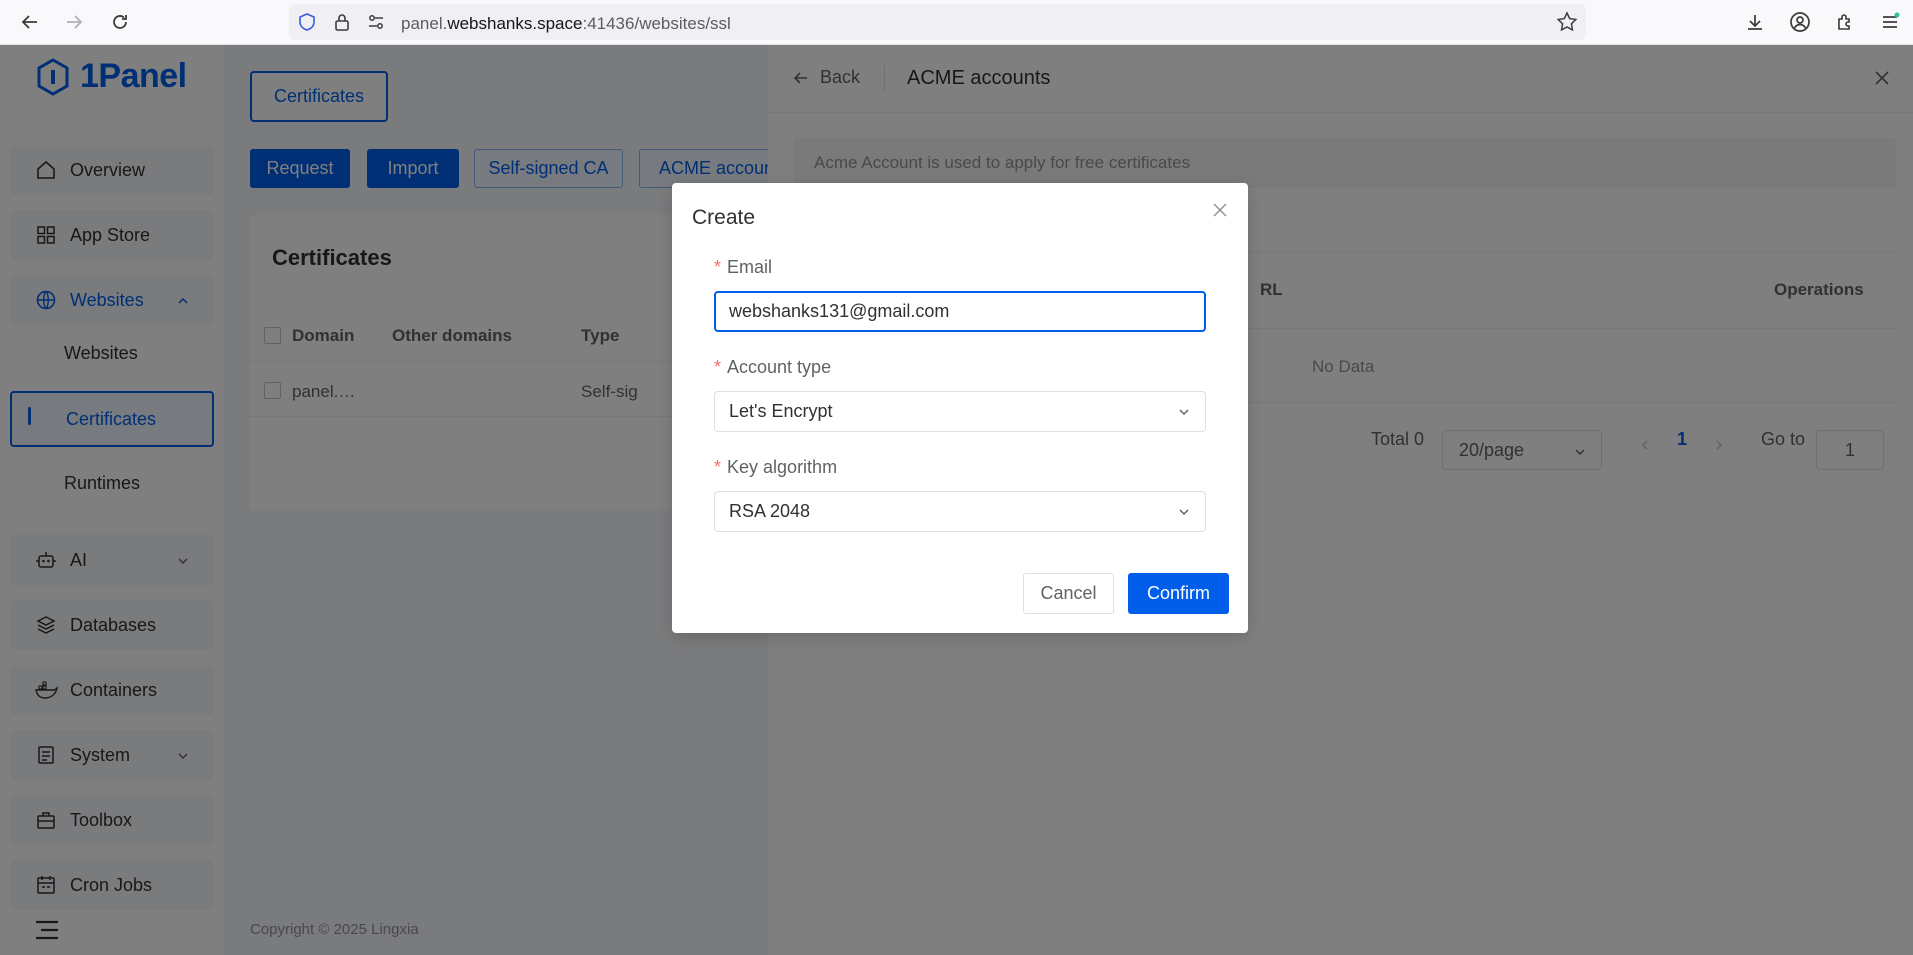  I want to click on email-label: * Email, so click(743, 267).